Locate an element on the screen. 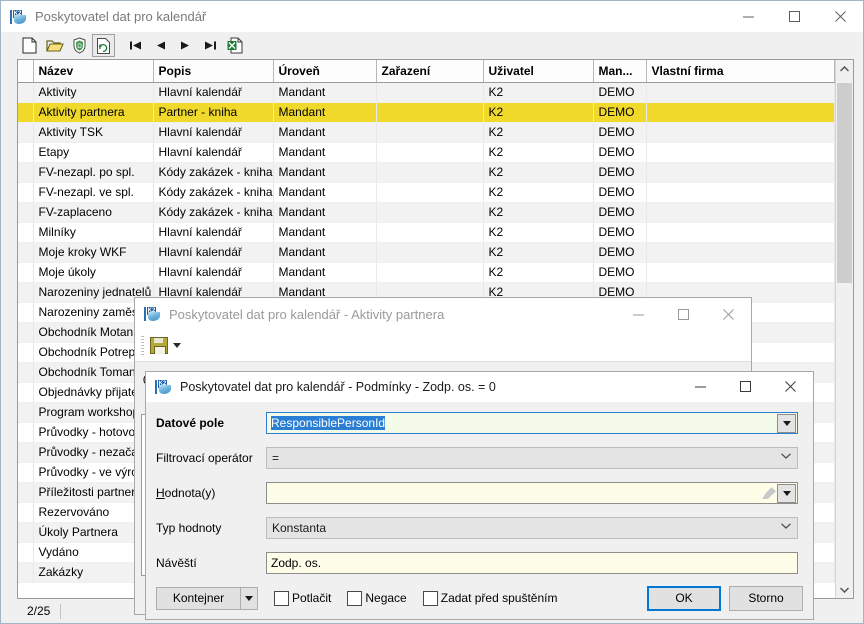 The width and height of the screenshot is (864, 624). checkbox-zadat-pred-spustenim: Zadat před spuštěním is located at coordinates (489, 598).